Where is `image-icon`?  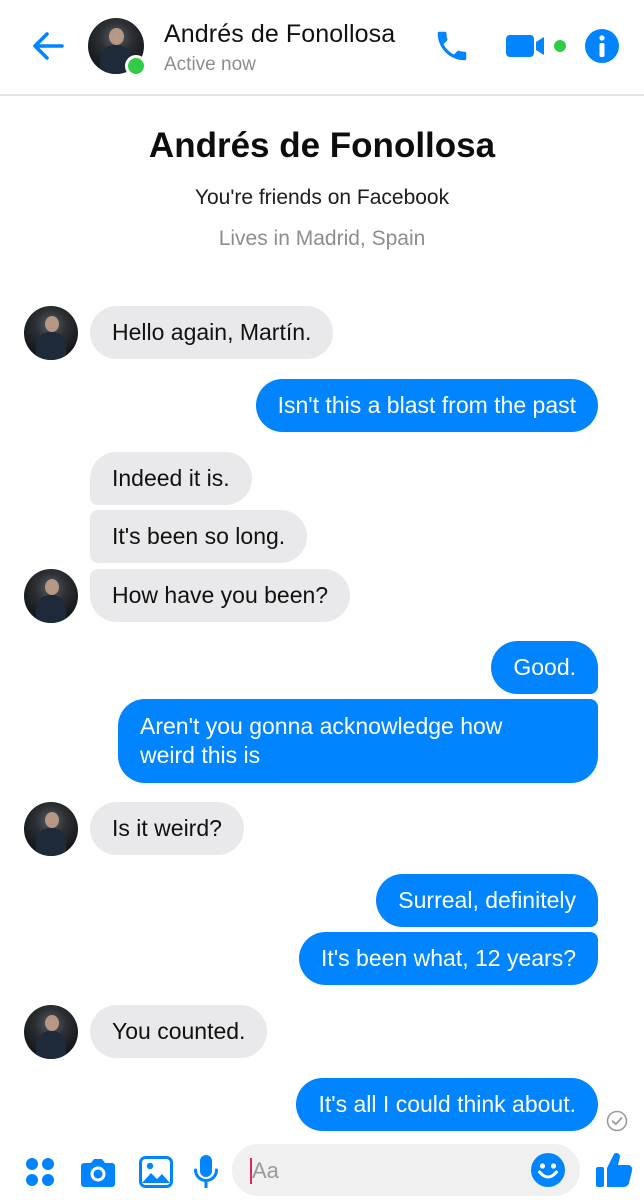
image-icon is located at coordinates (156, 1172).